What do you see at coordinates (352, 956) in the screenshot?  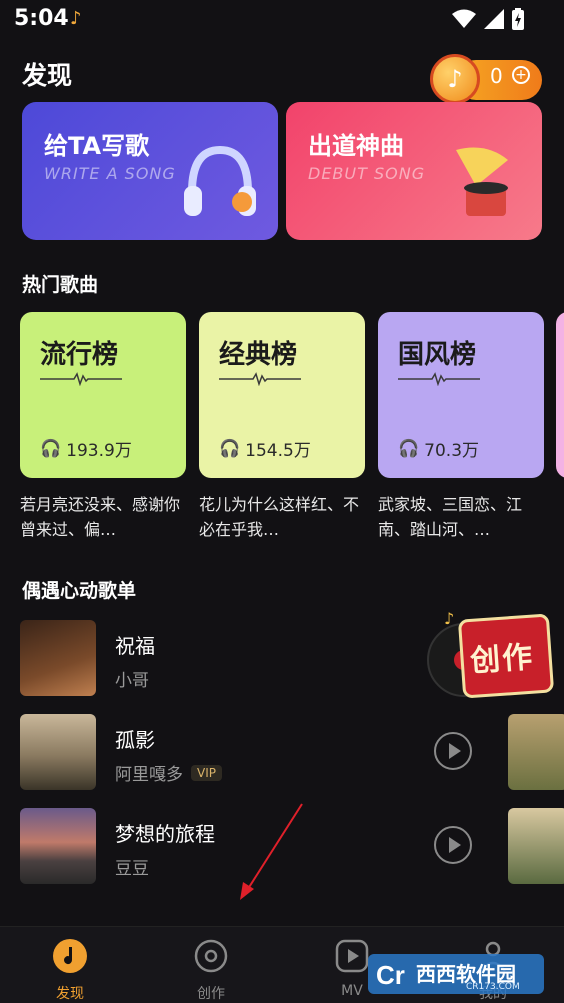 I see `video-icon` at bounding box center [352, 956].